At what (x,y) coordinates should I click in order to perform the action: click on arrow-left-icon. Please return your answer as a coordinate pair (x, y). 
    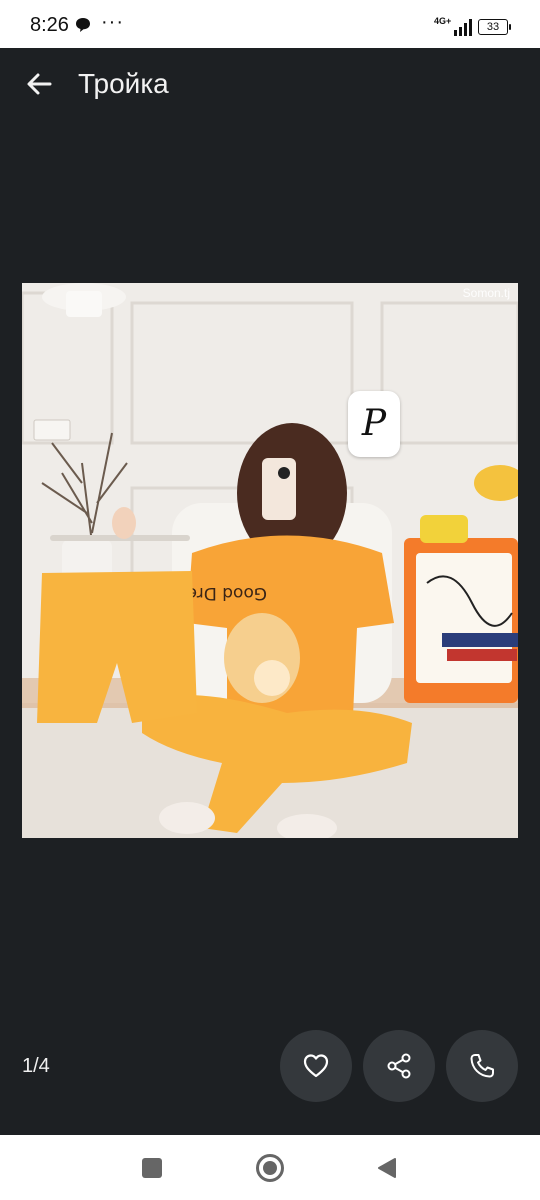
    Looking at the image, I should click on (39, 84).